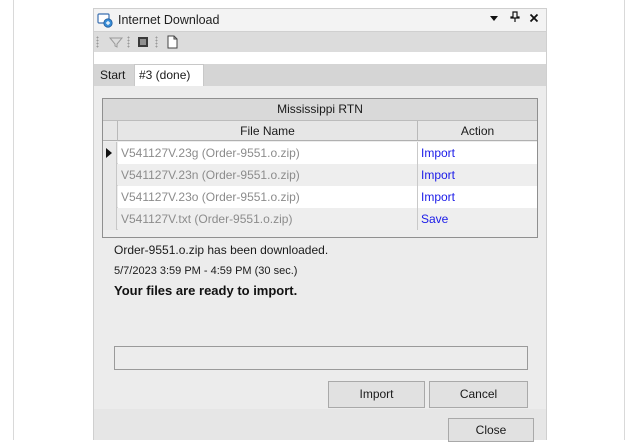 The image size is (630, 442). I want to click on new-document-icon, so click(172, 42).